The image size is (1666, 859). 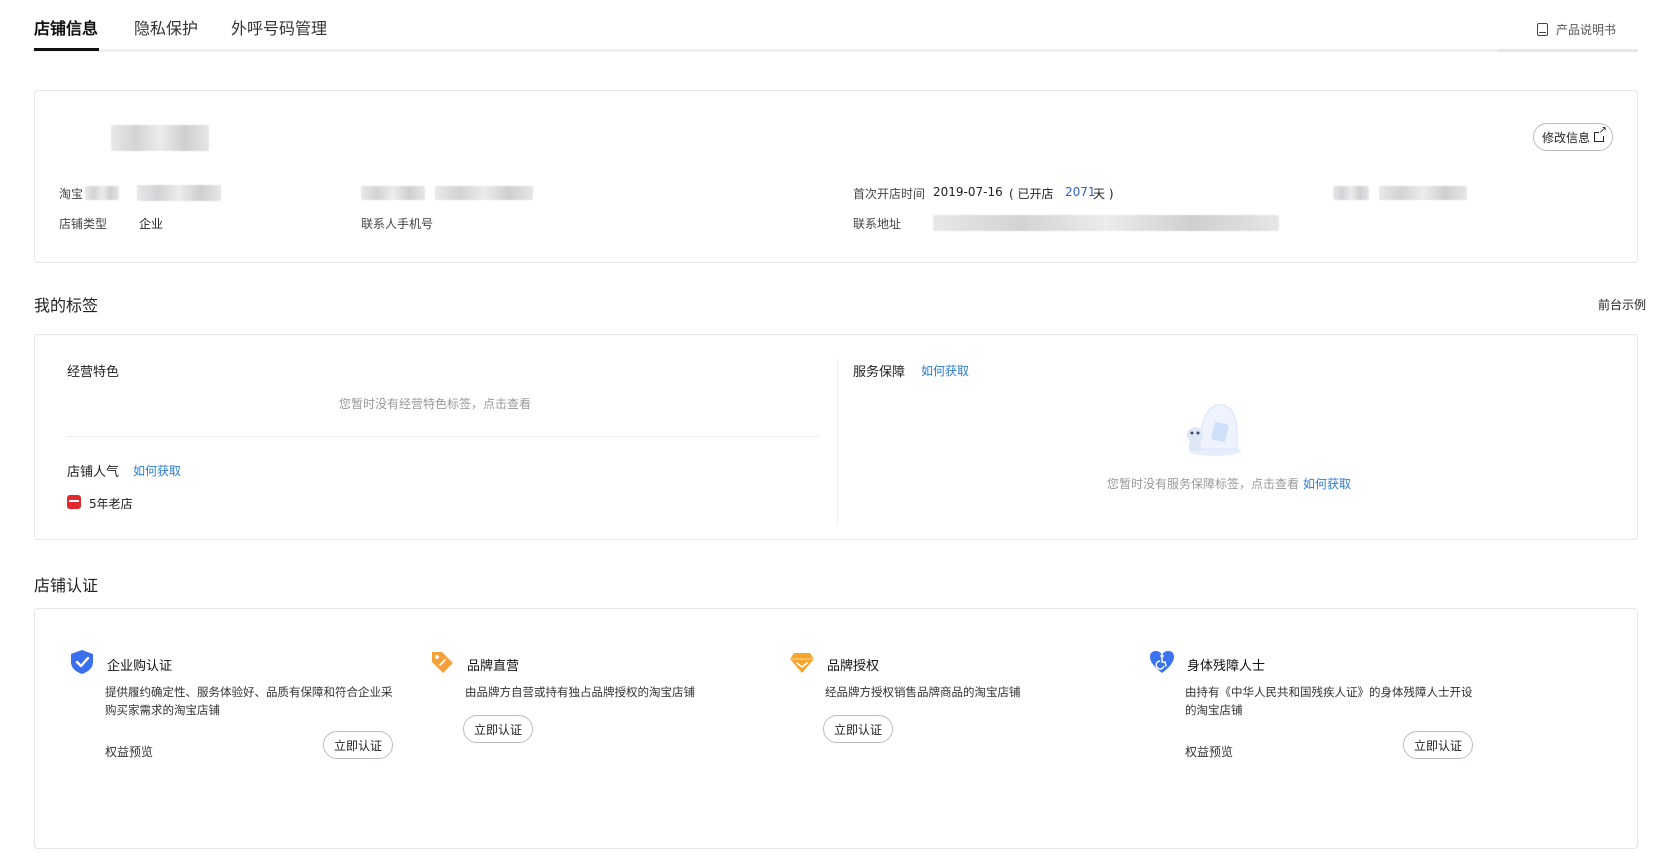 I want to click on diamond-icon, so click(x=802, y=663).